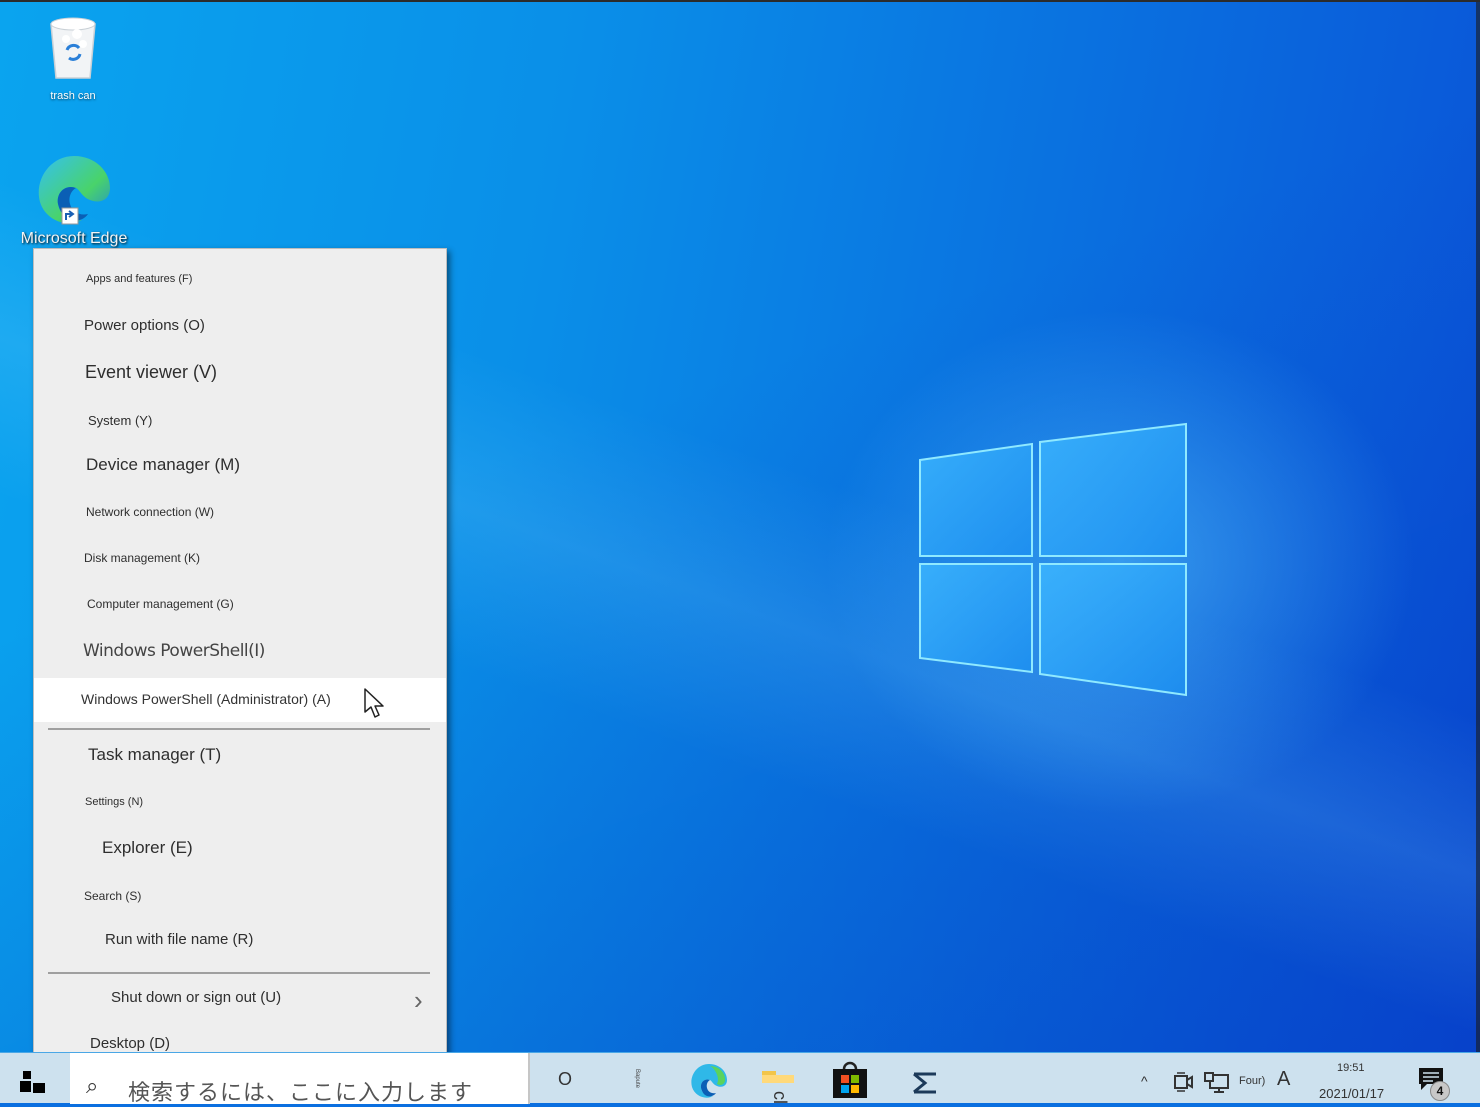 The image size is (1480, 1107). I want to click on menu-item-event-viewer: Event viewer (V), so click(240, 375).